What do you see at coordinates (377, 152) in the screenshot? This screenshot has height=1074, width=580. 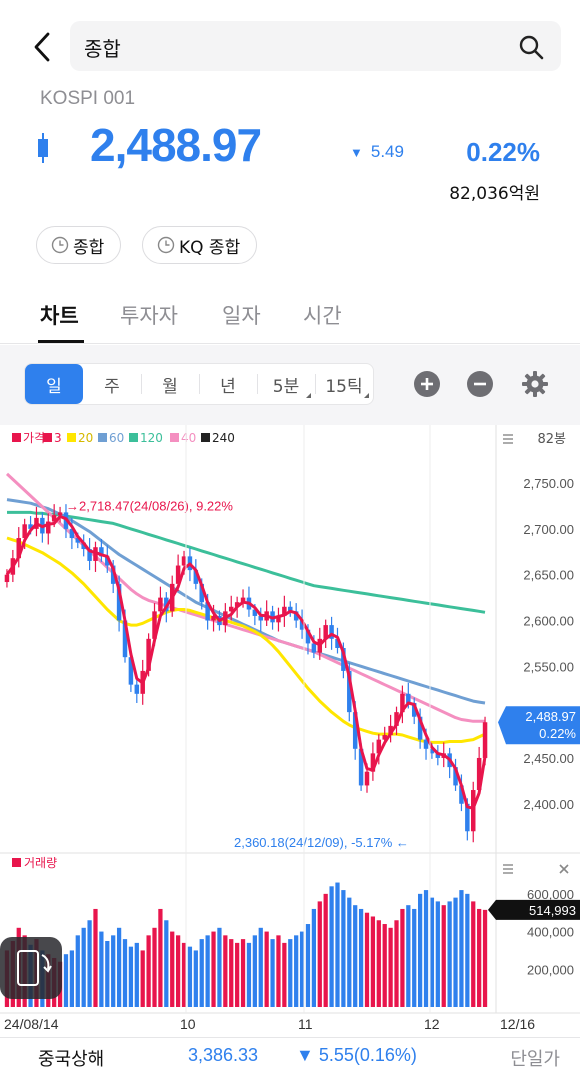 I see `price-change: ▼ 5.49` at bounding box center [377, 152].